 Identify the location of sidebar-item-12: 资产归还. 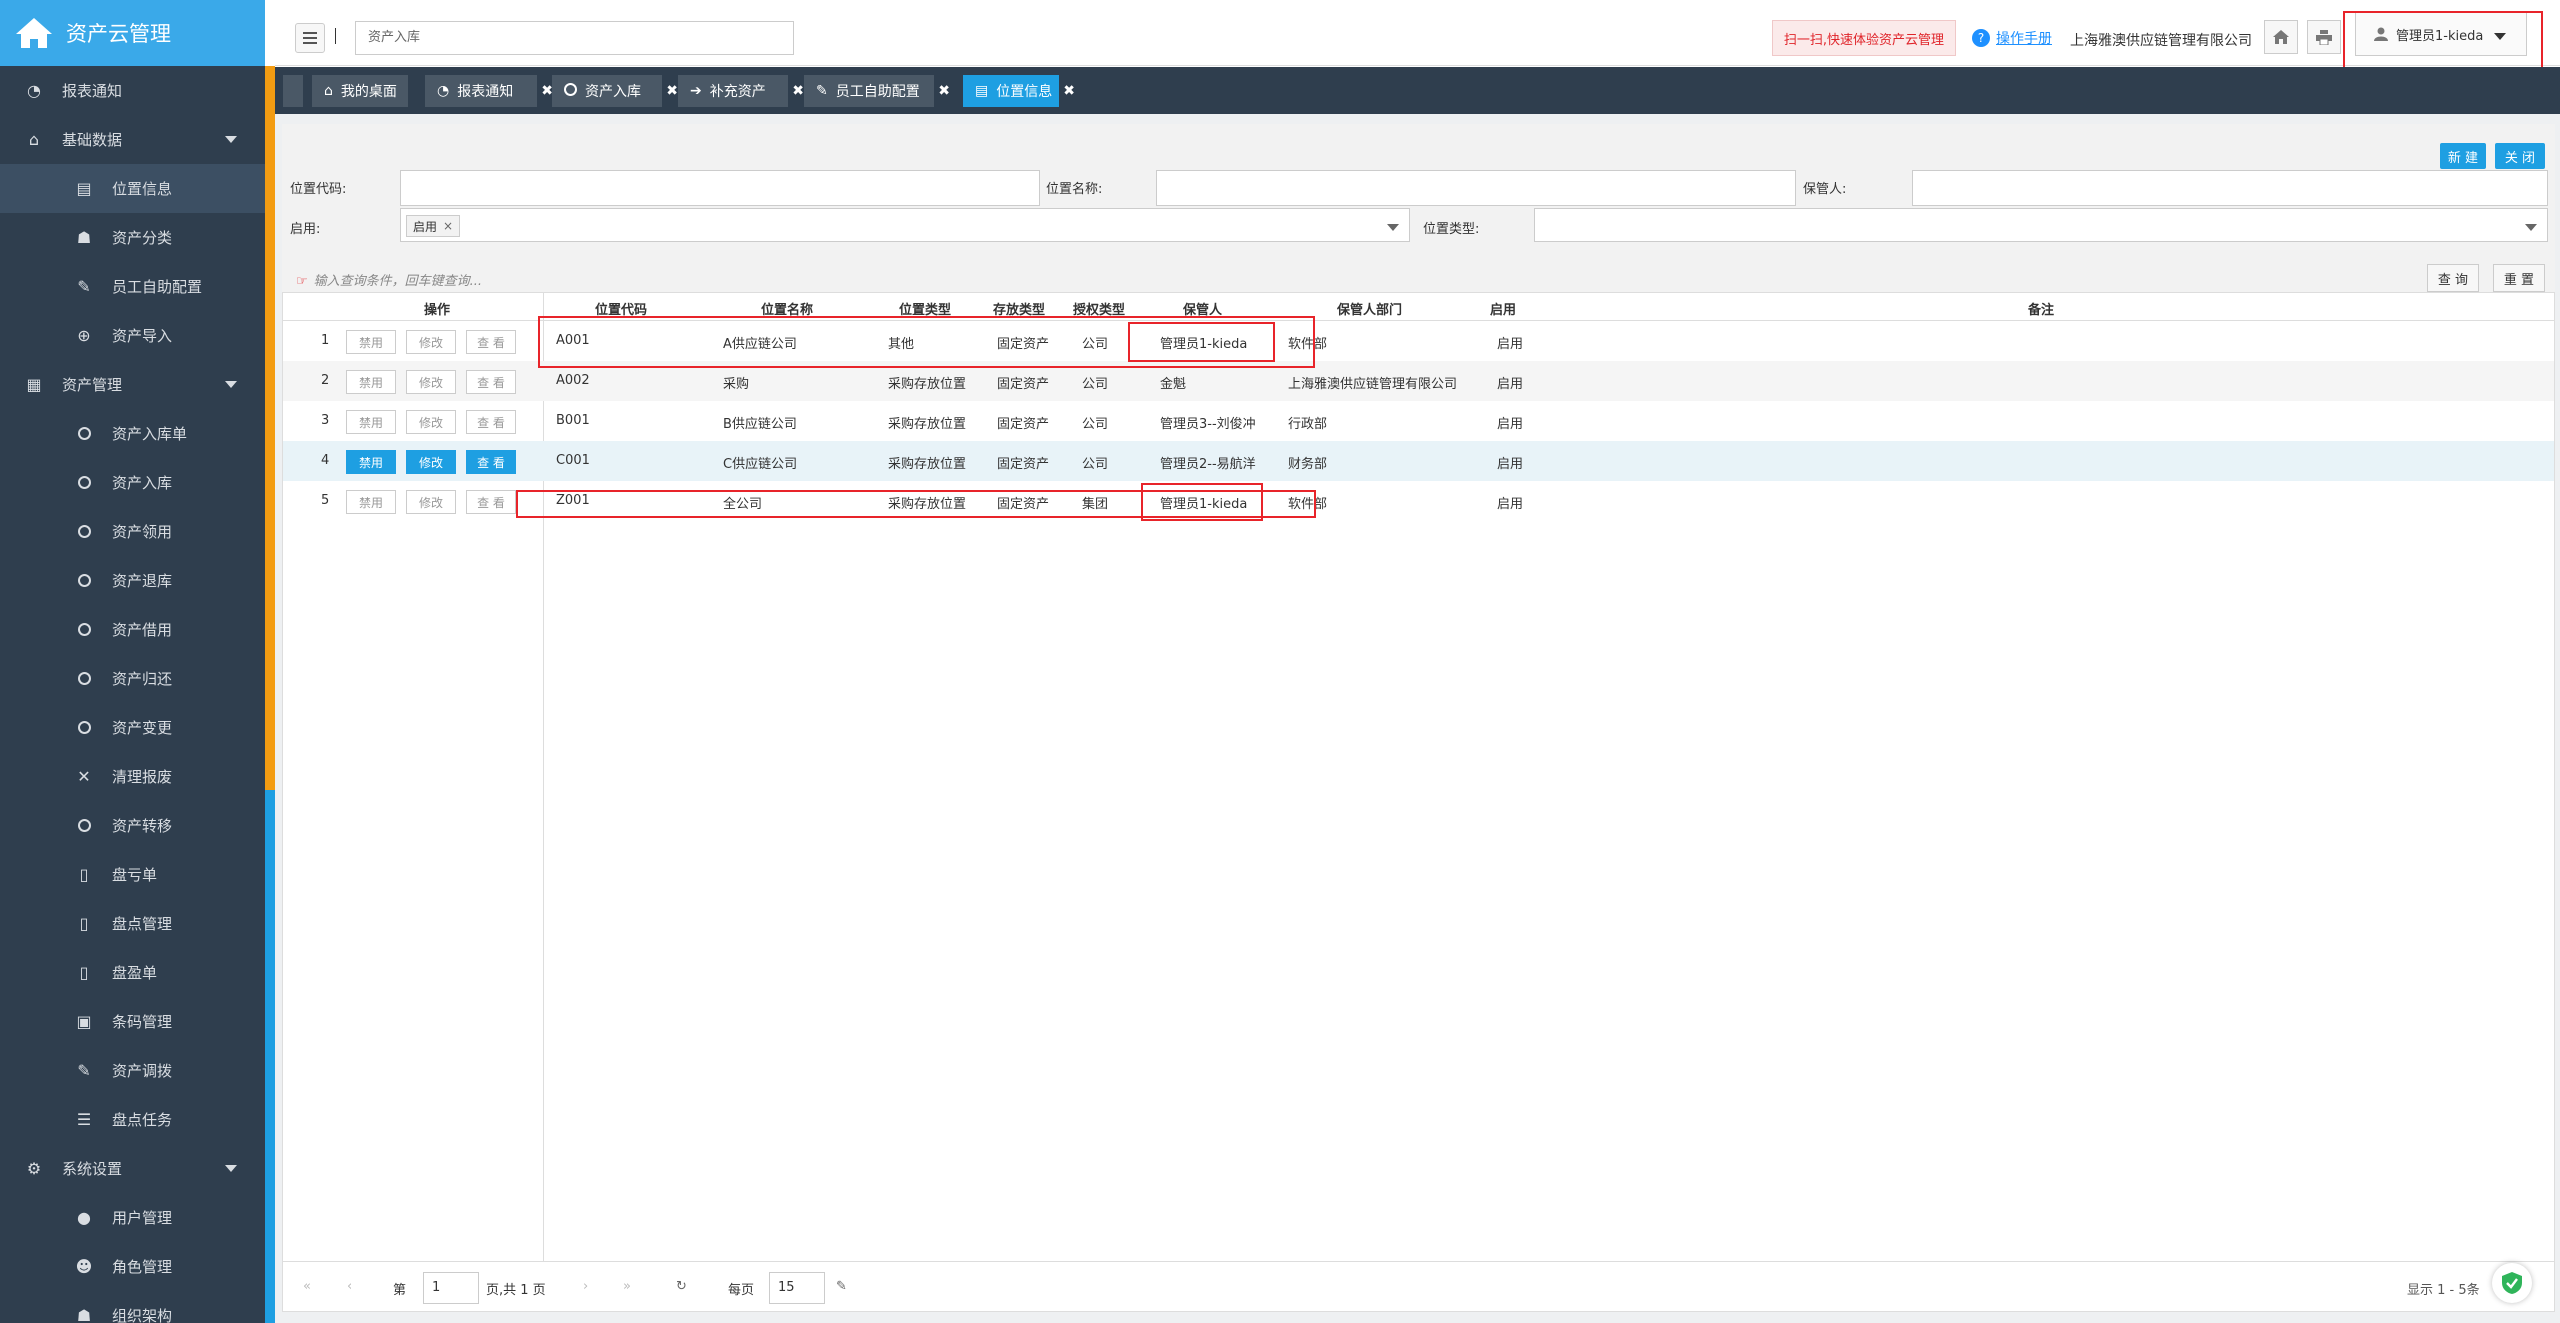
(132, 678).